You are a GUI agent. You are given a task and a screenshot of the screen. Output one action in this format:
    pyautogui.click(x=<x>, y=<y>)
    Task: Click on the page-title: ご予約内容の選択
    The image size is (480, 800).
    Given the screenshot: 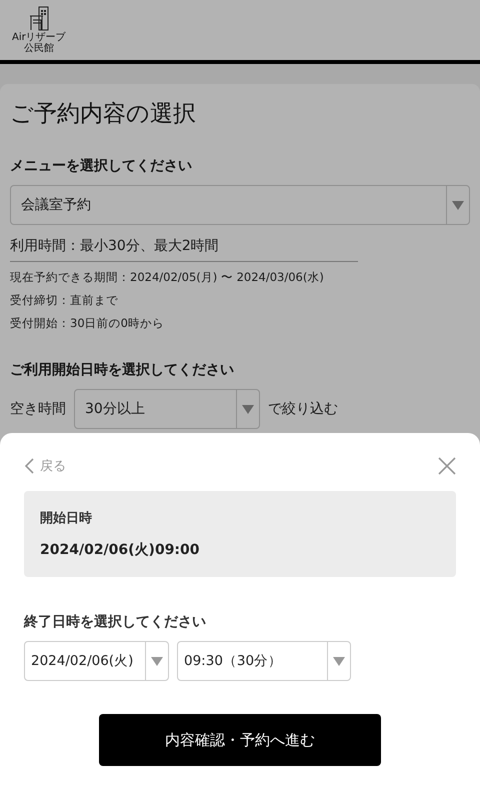 What is the action you would take?
    pyautogui.click(x=103, y=114)
    